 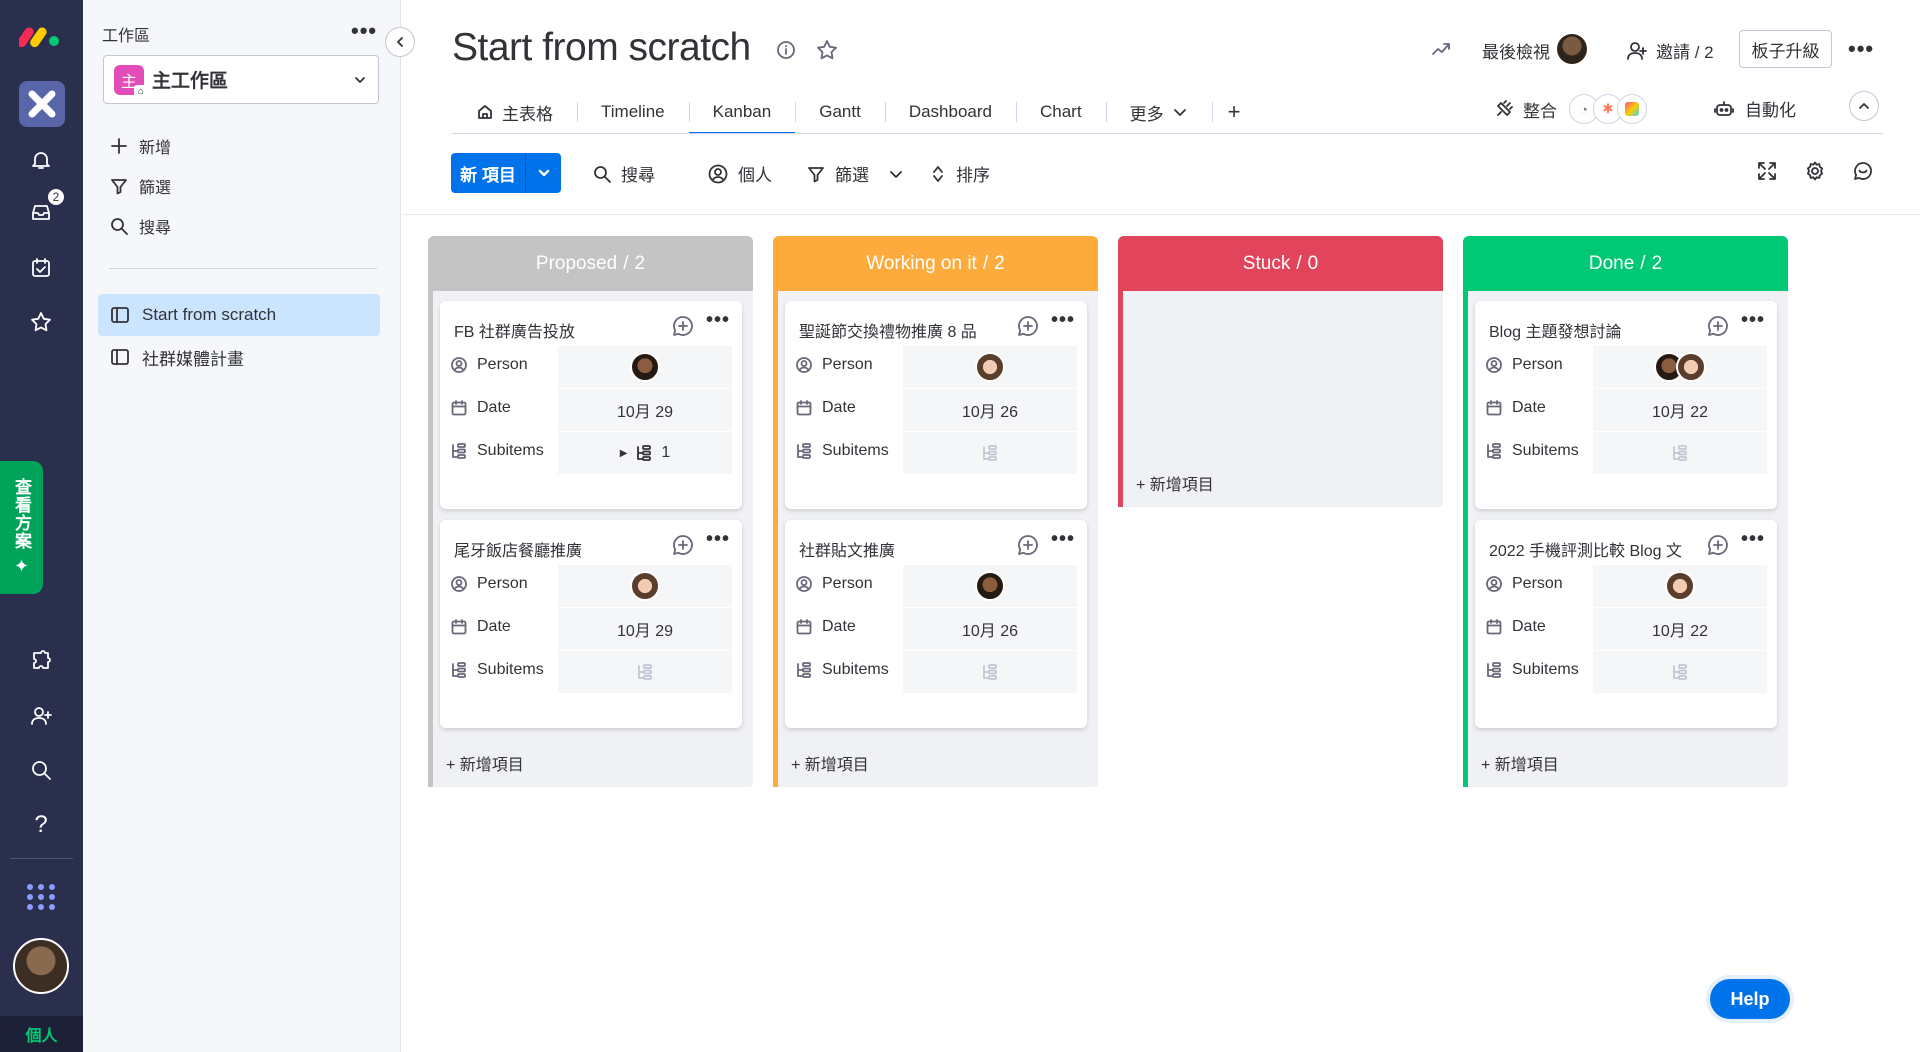 What do you see at coordinates (41, 661) in the screenshot?
I see `apps-puzzle-icon` at bounding box center [41, 661].